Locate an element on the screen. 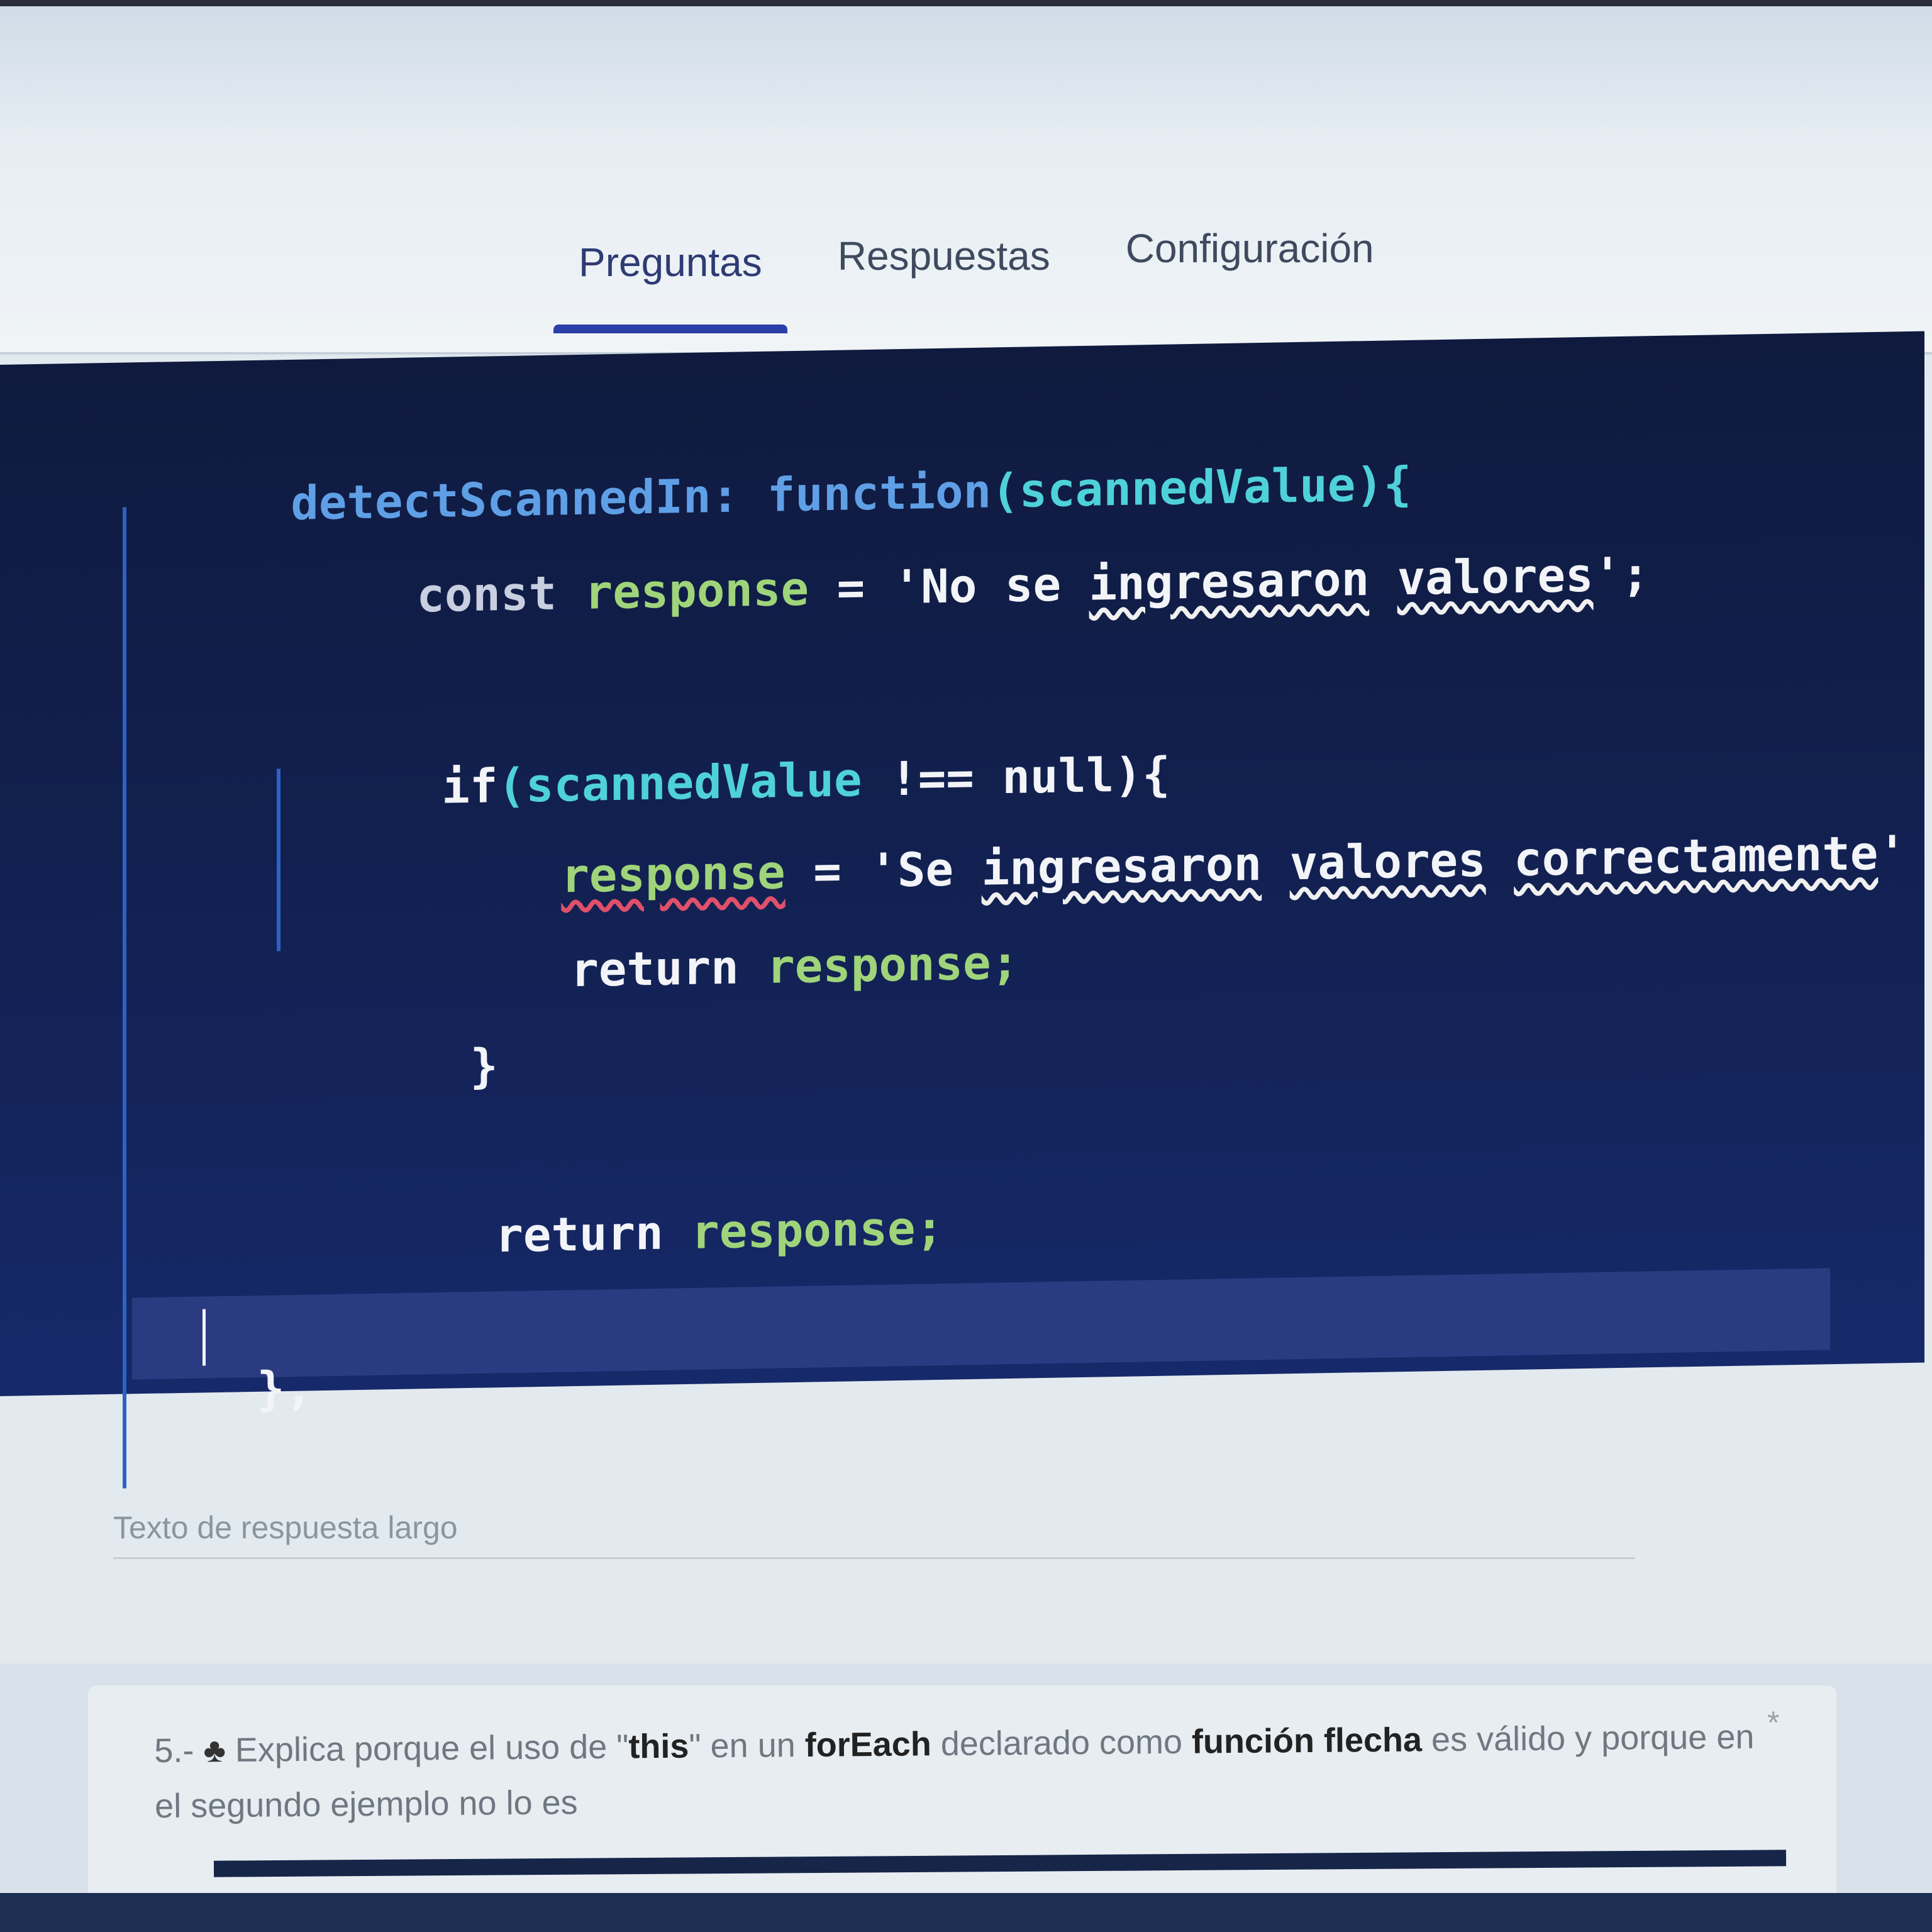 This screenshot has height=1932, width=1932. spellcheck-word: correctamente is located at coordinates (1696, 856).